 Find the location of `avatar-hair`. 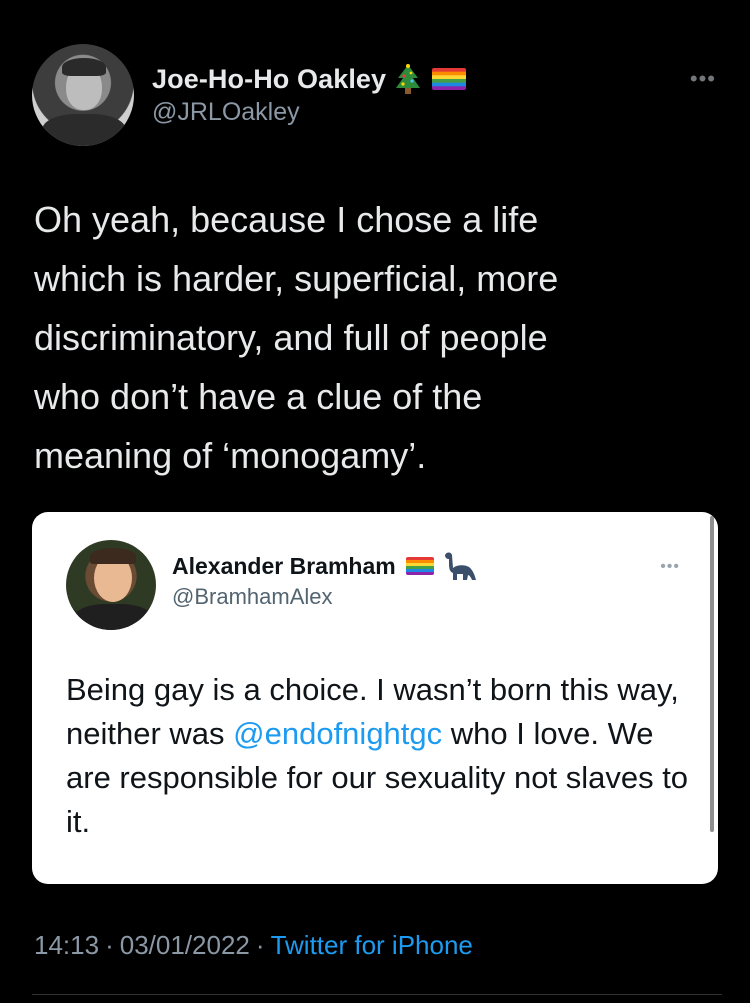

avatar-hair is located at coordinates (84, 67).